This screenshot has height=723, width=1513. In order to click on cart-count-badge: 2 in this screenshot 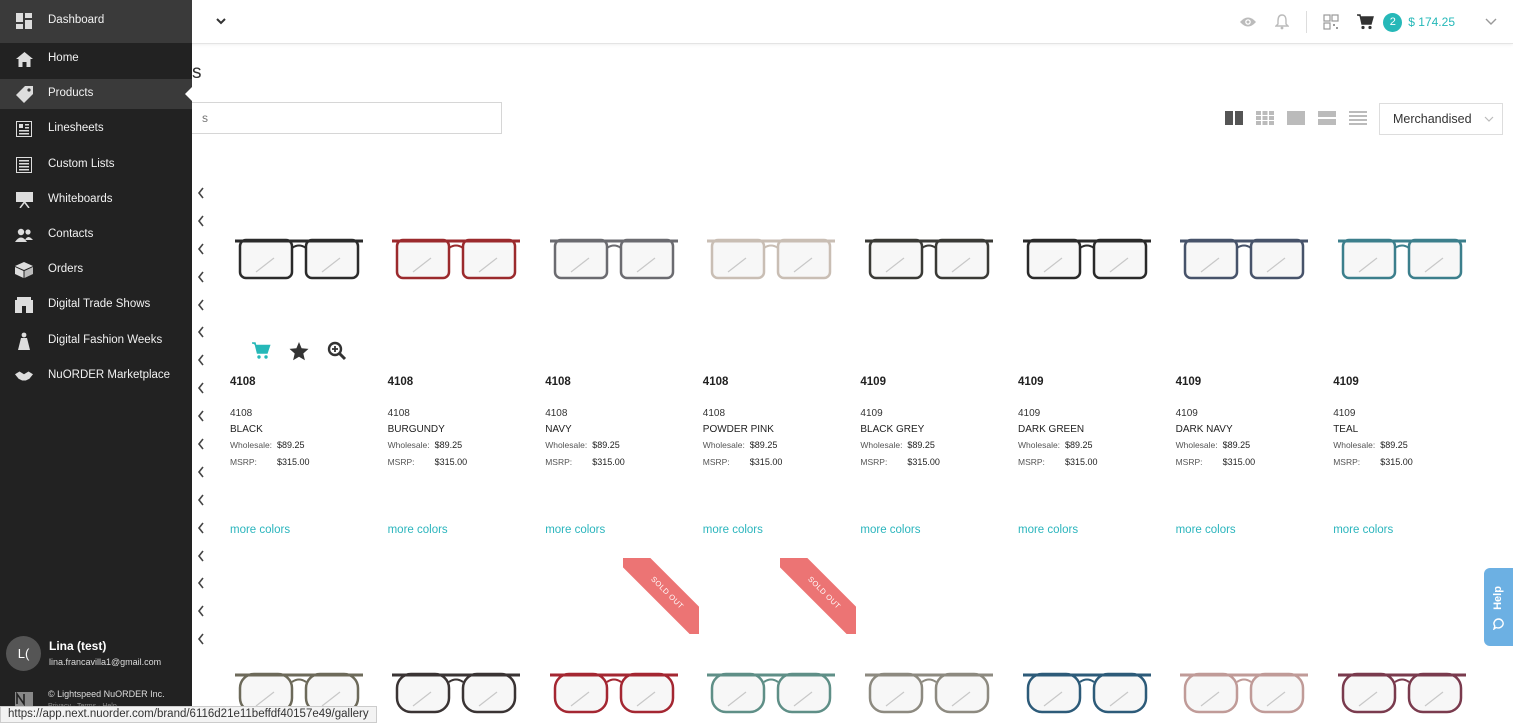, I will do `click(1393, 22)`.